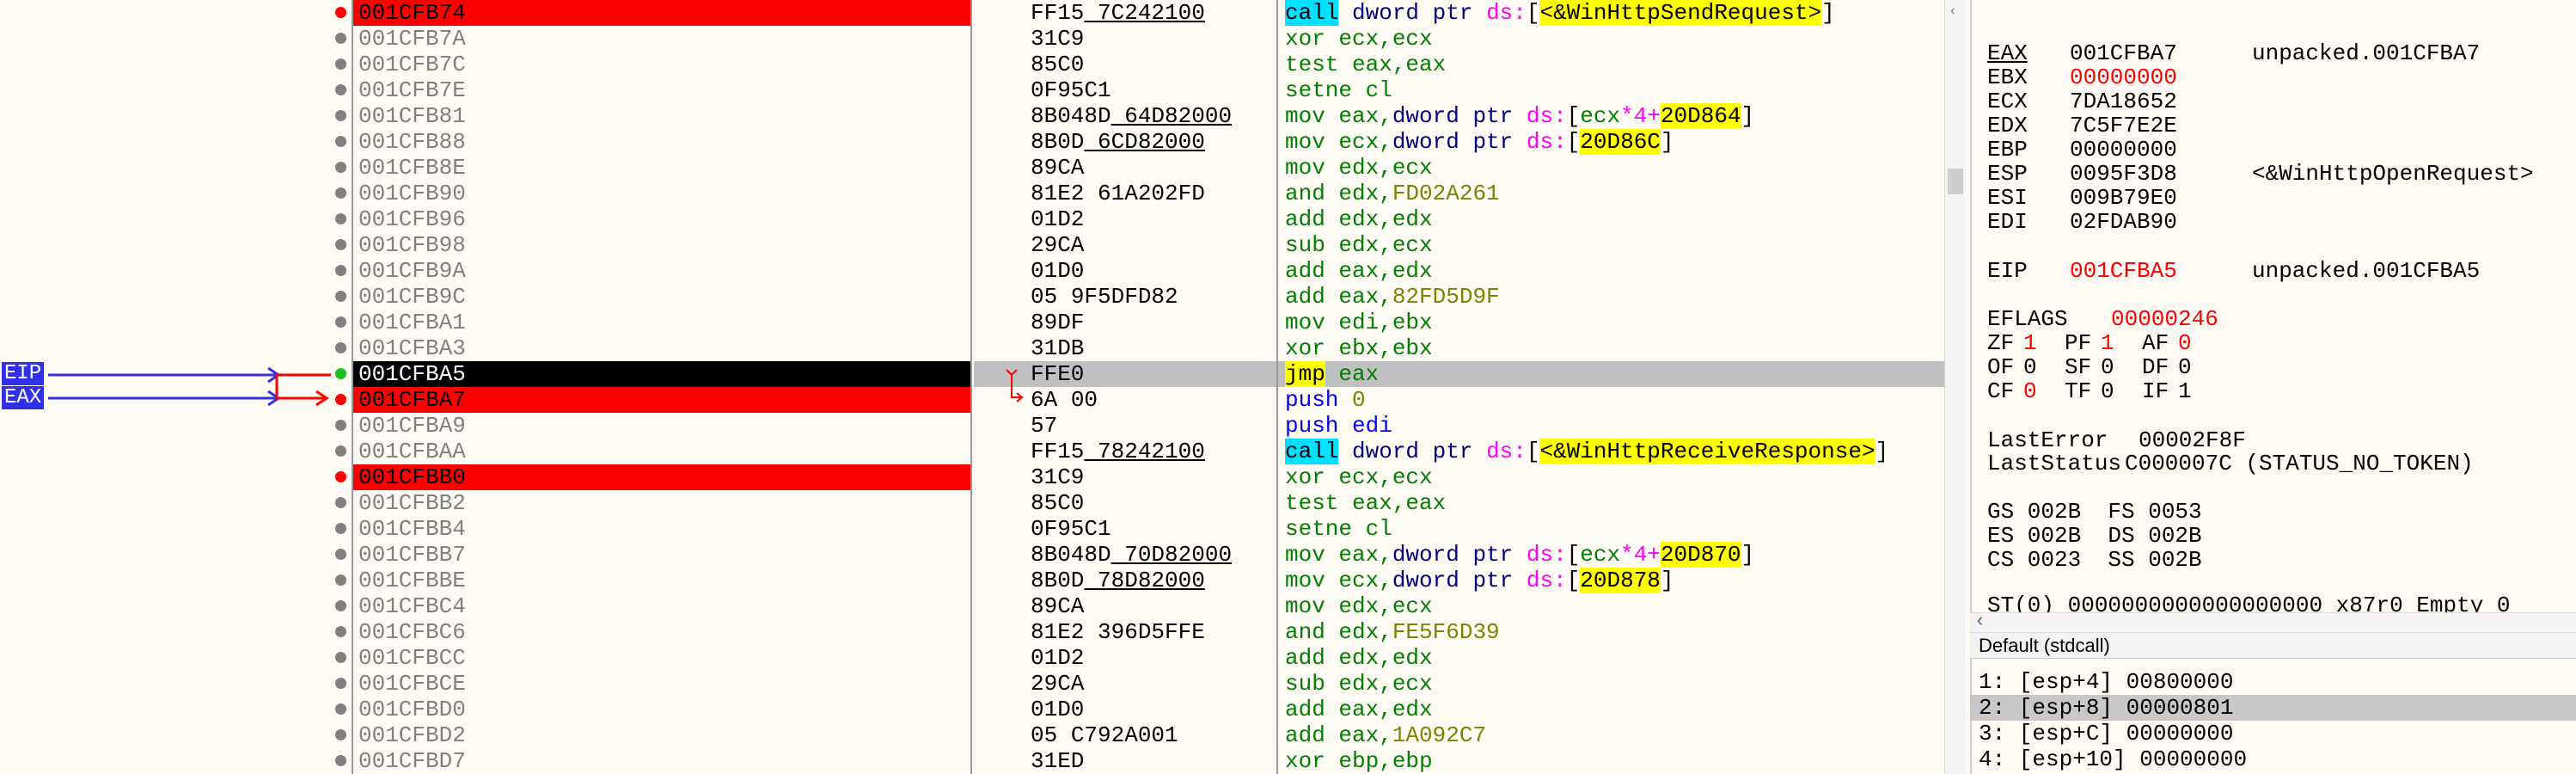  Describe the element at coordinates (1029, 39) in the screenshot. I see `disasm-bytes: 31C9` at that location.